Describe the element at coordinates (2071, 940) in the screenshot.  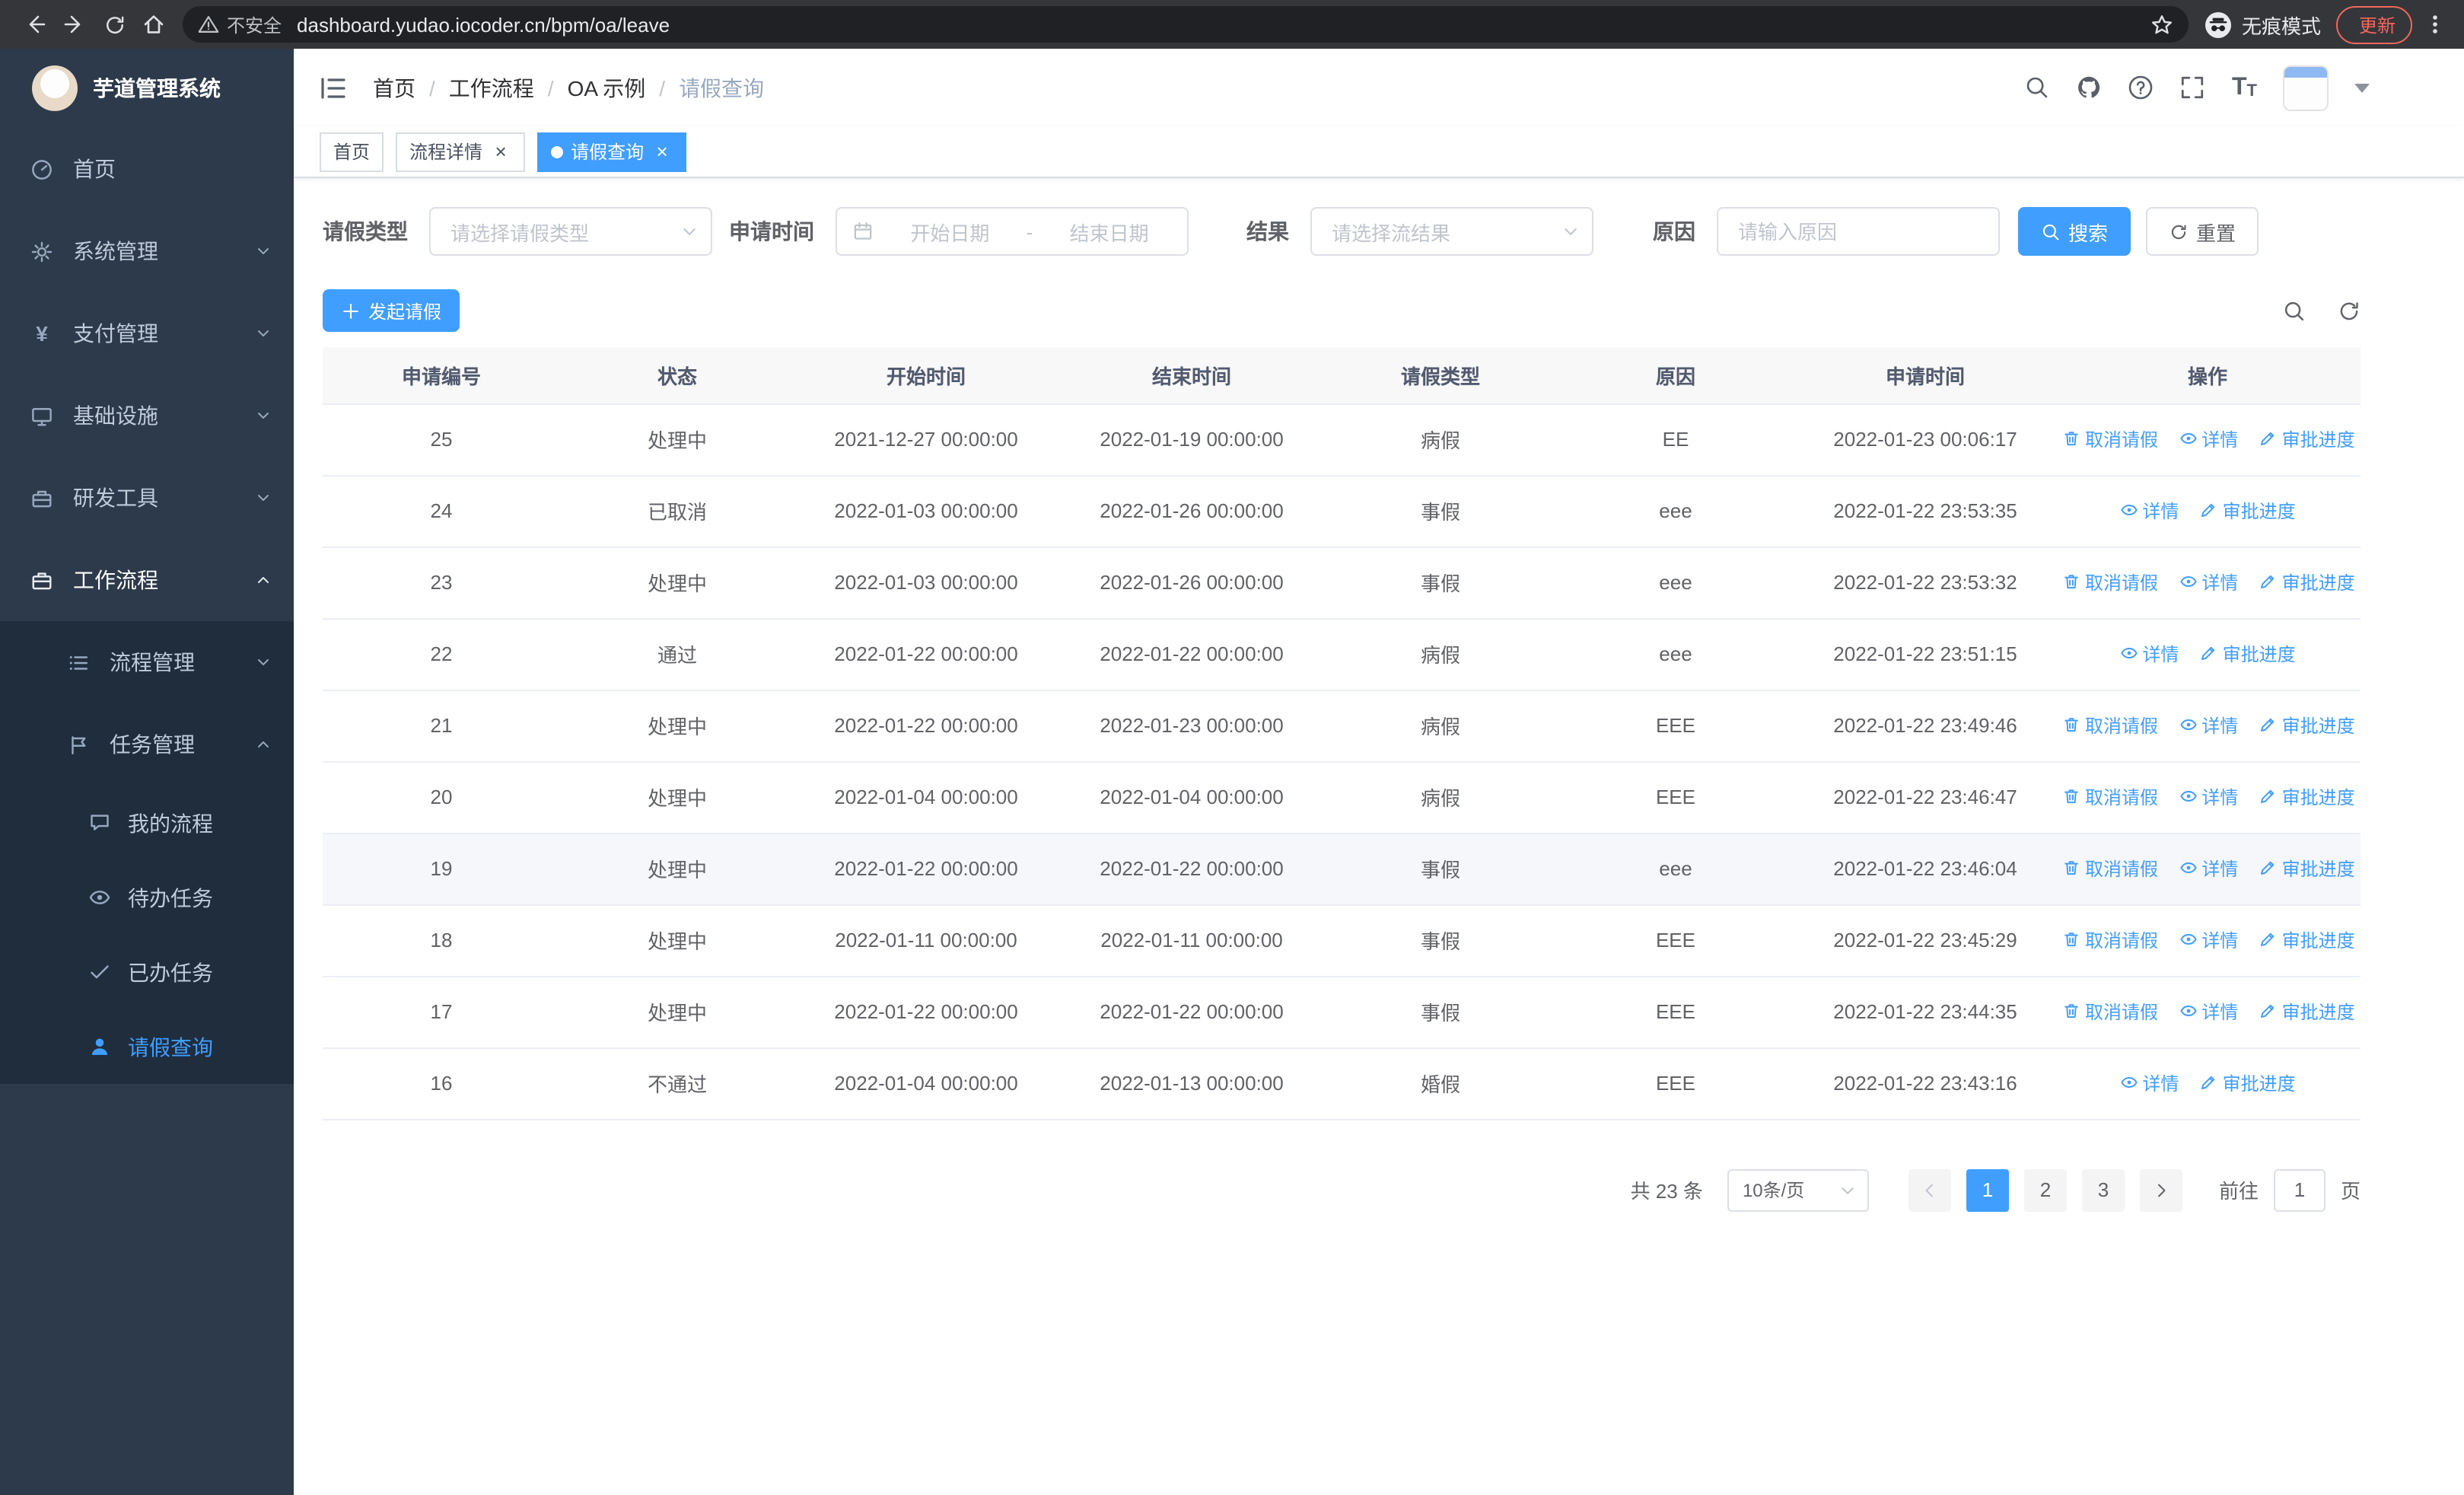
I see `trash-icon` at that location.